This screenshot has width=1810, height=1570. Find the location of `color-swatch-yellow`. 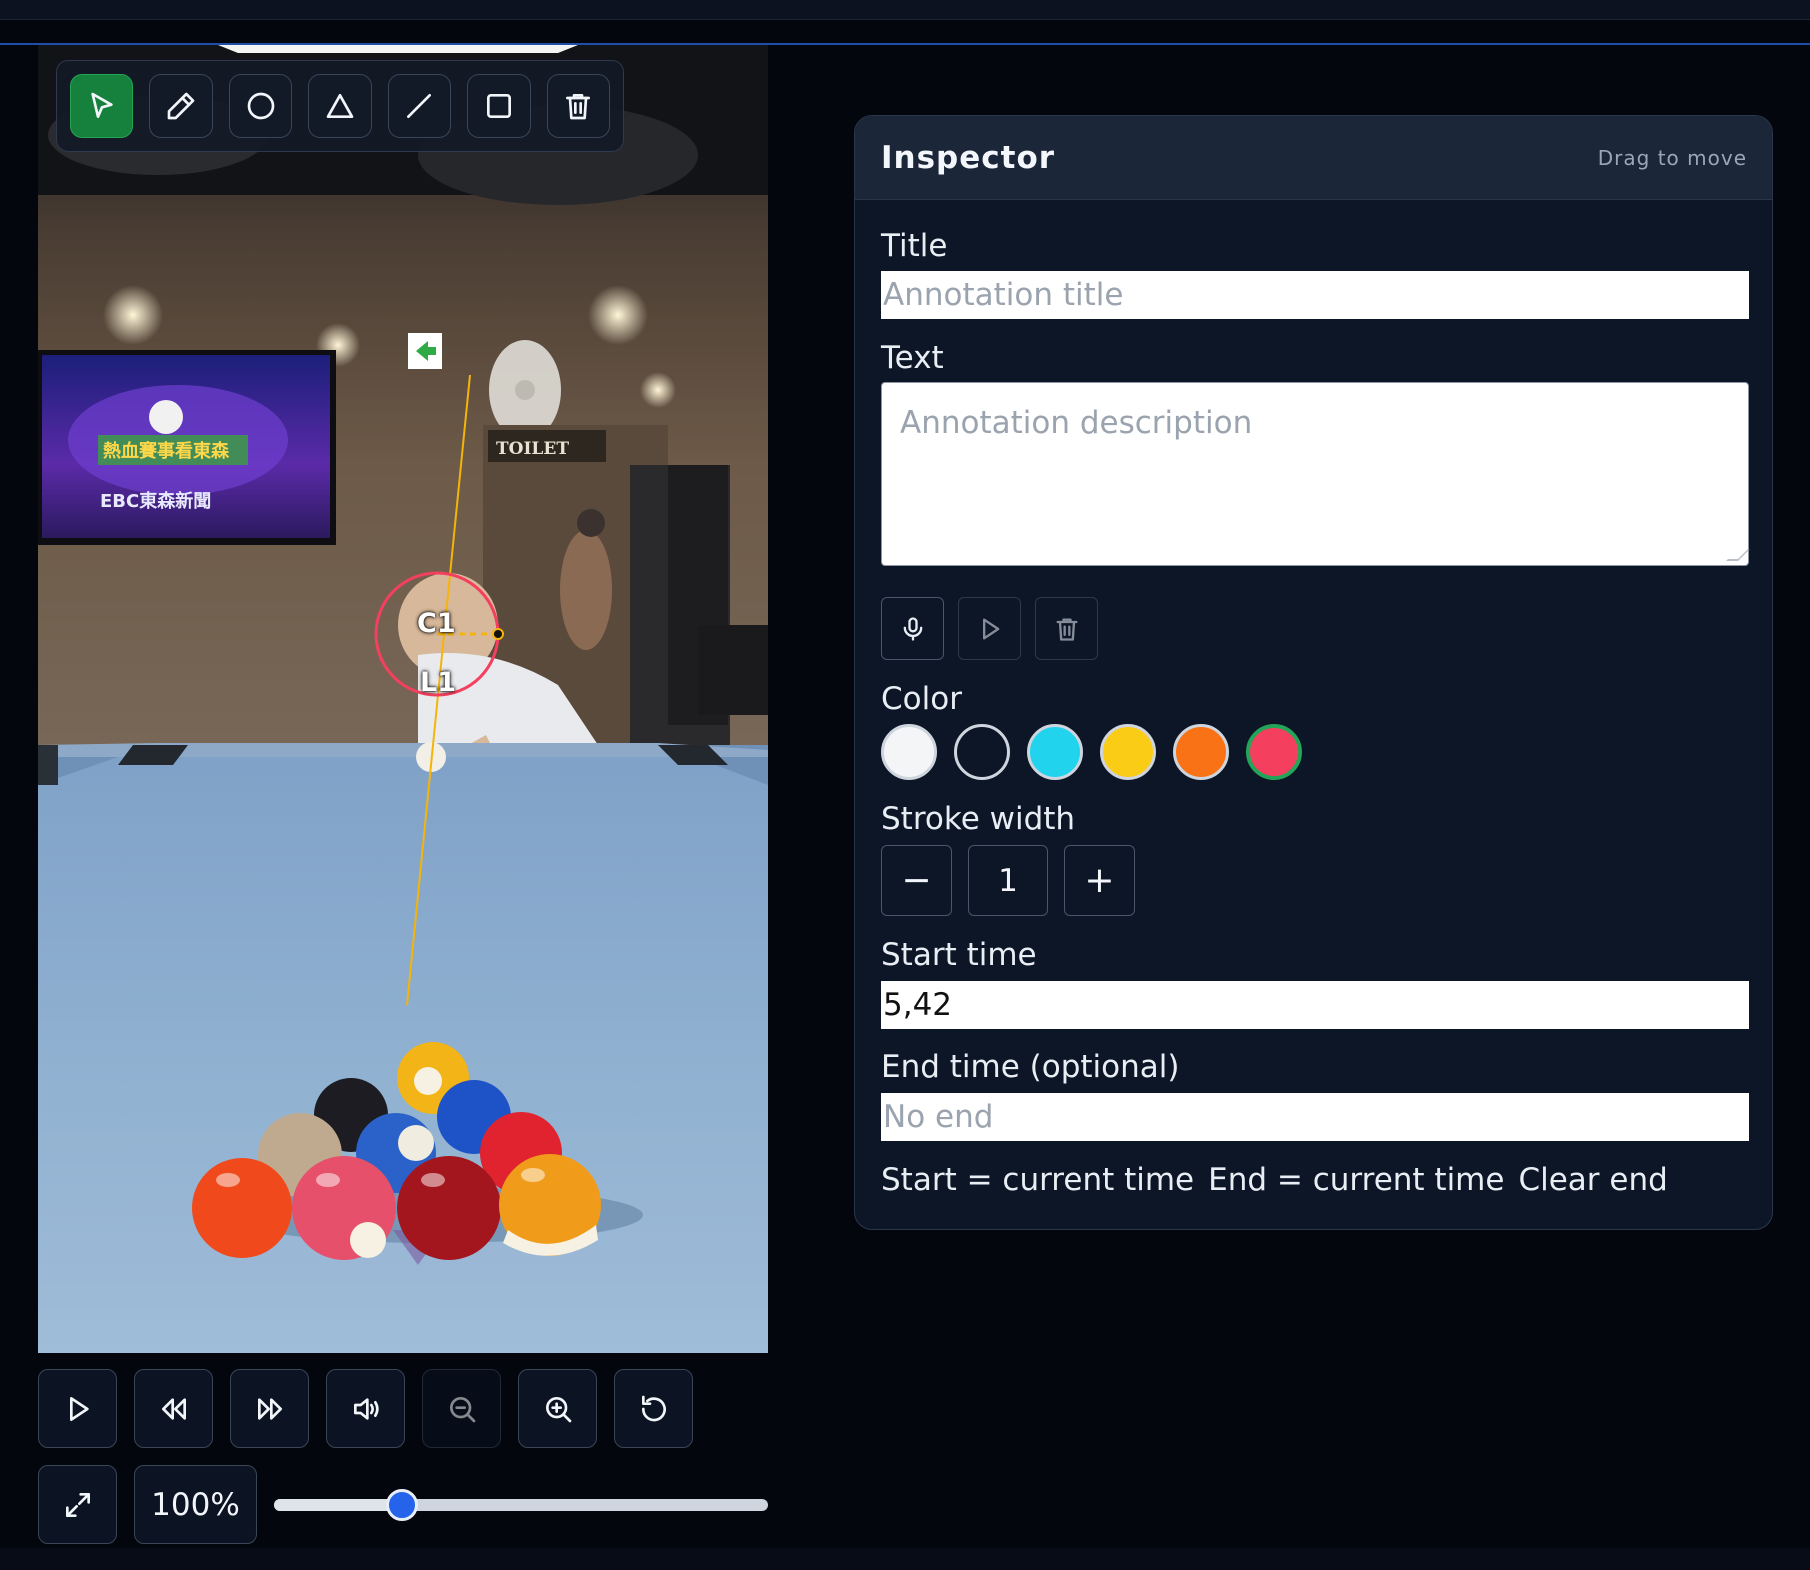

color-swatch-yellow is located at coordinates (1128, 752).